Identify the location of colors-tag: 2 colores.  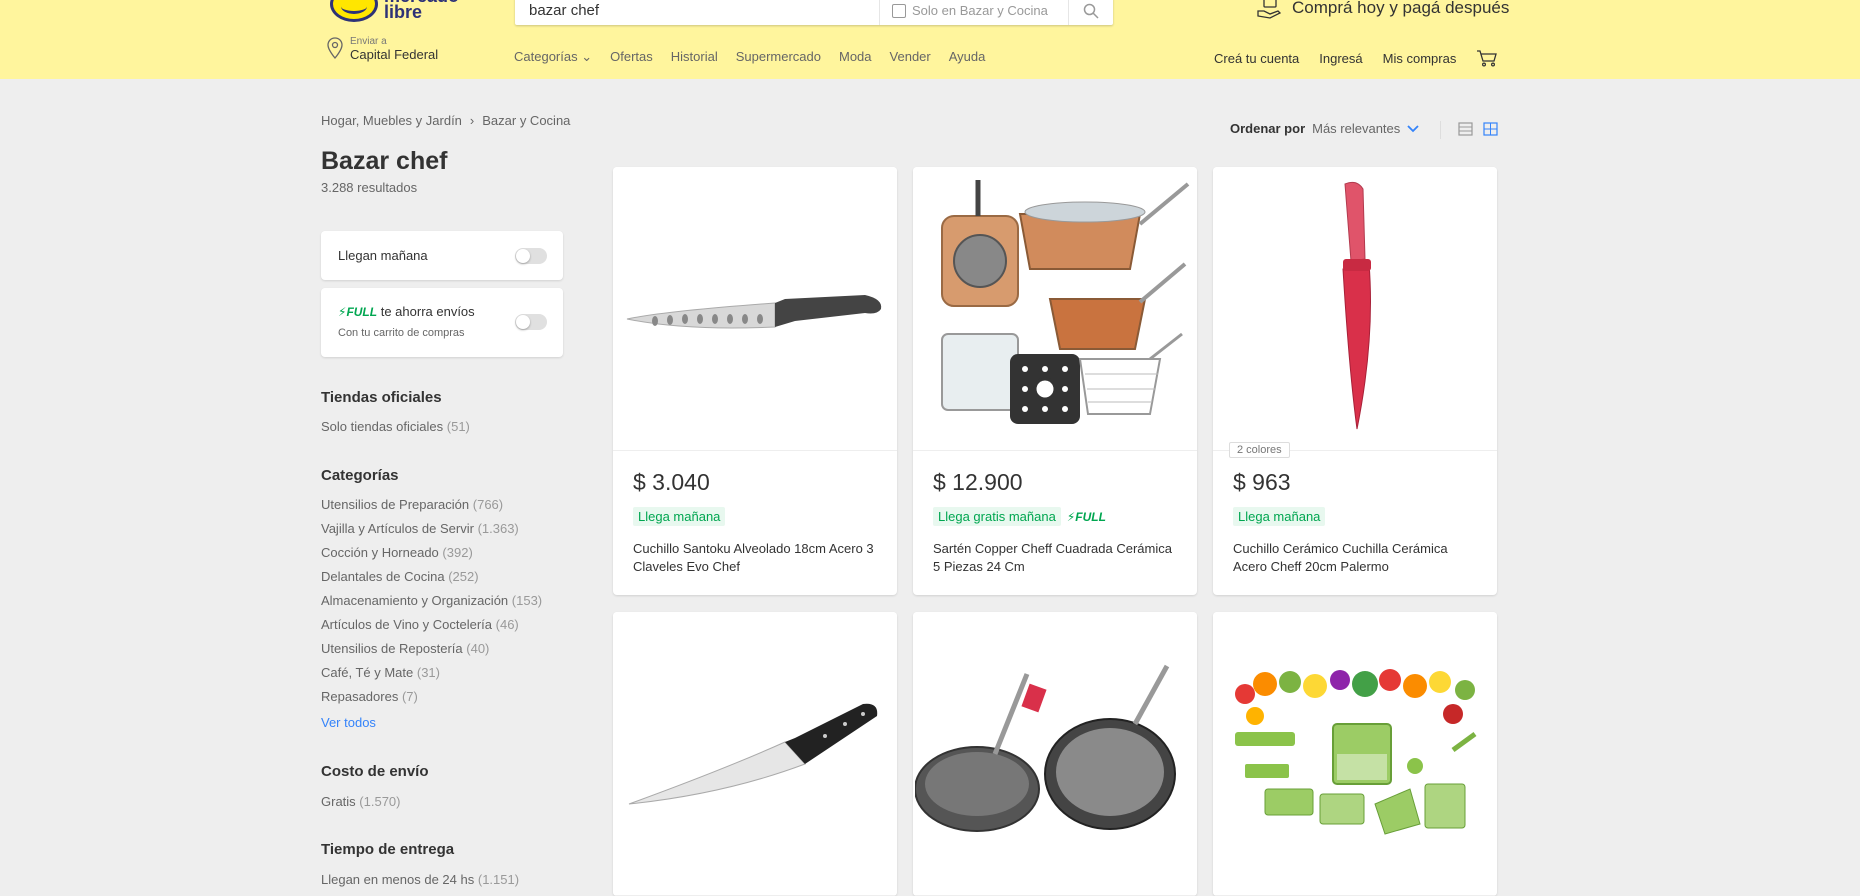
(1259, 450).